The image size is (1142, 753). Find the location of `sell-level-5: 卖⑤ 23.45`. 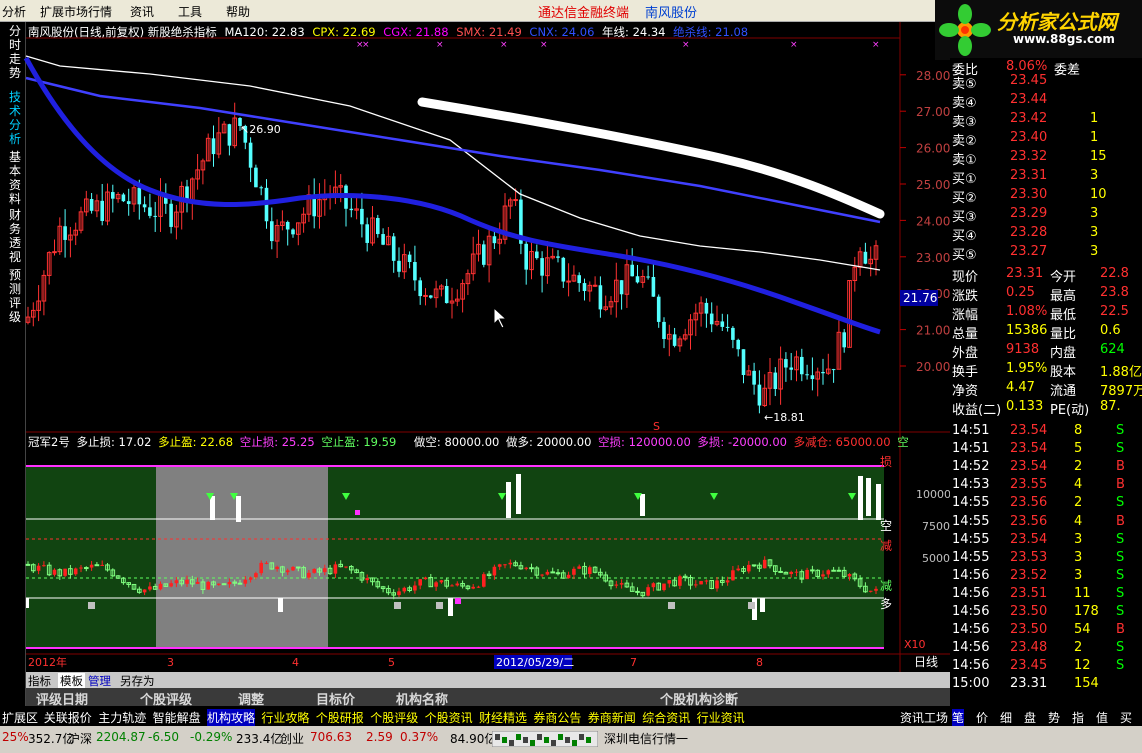

sell-level-5: 卖⑤ 23.45 is located at coordinates (1046, 82).